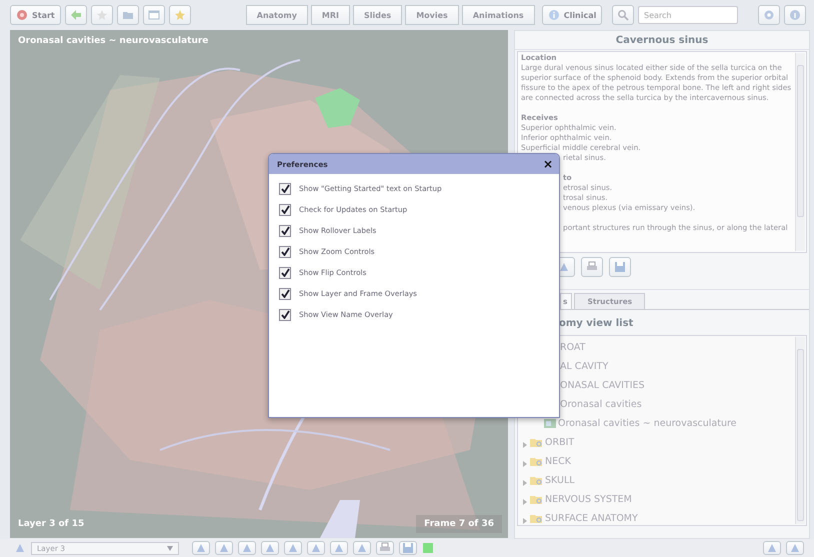 This screenshot has height=557, width=814. What do you see at coordinates (558, 461) in the screenshot?
I see `tree-item: NECK` at bounding box center [558, 461].